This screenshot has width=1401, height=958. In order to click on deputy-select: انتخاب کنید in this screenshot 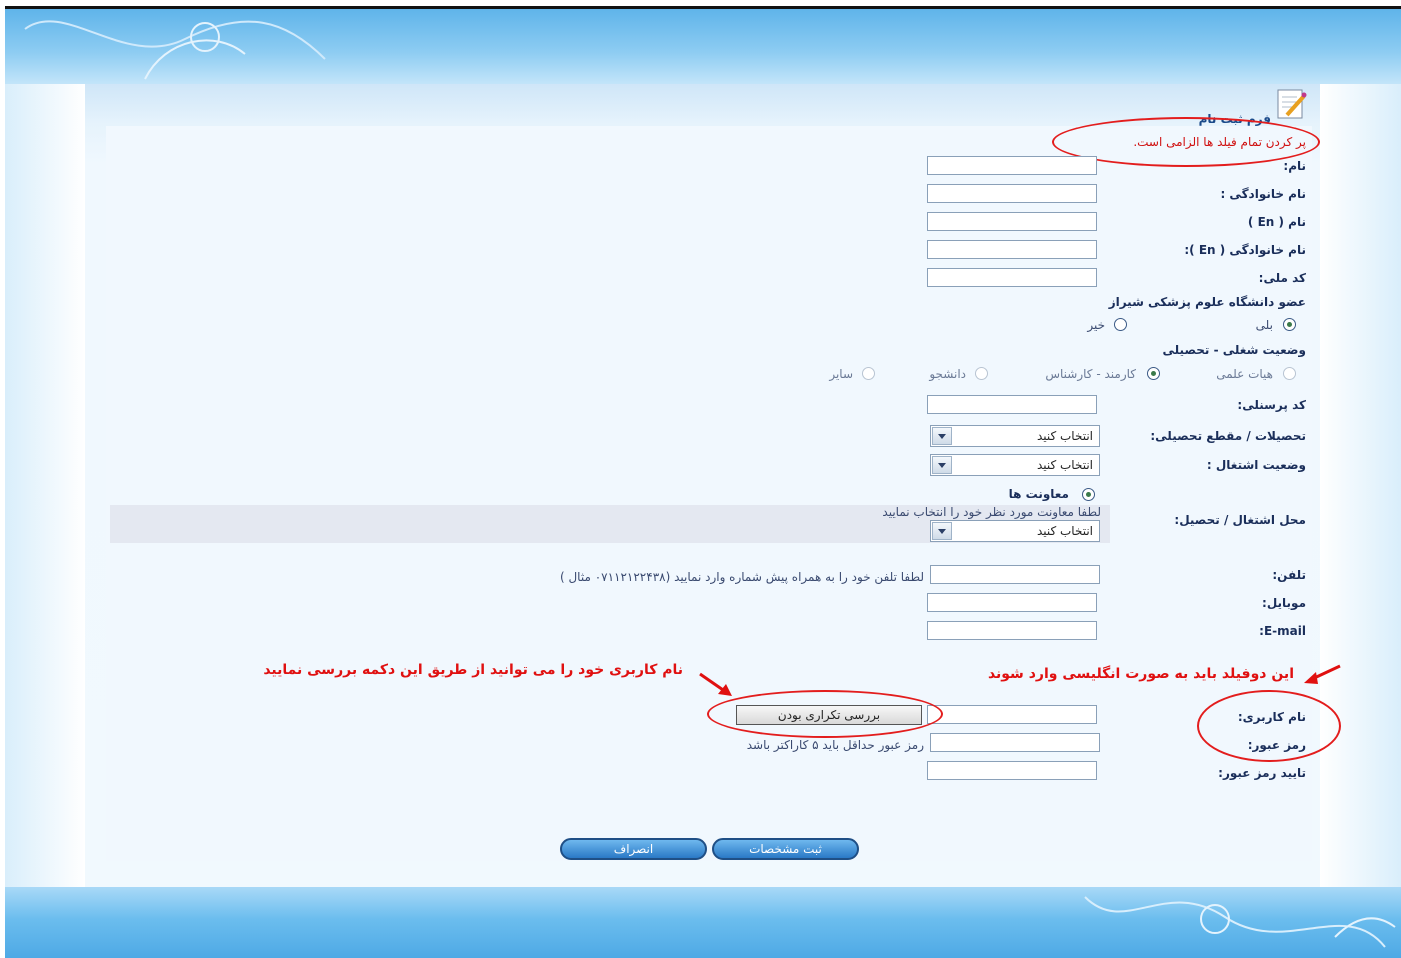, I will do `click(1015, 531)`.